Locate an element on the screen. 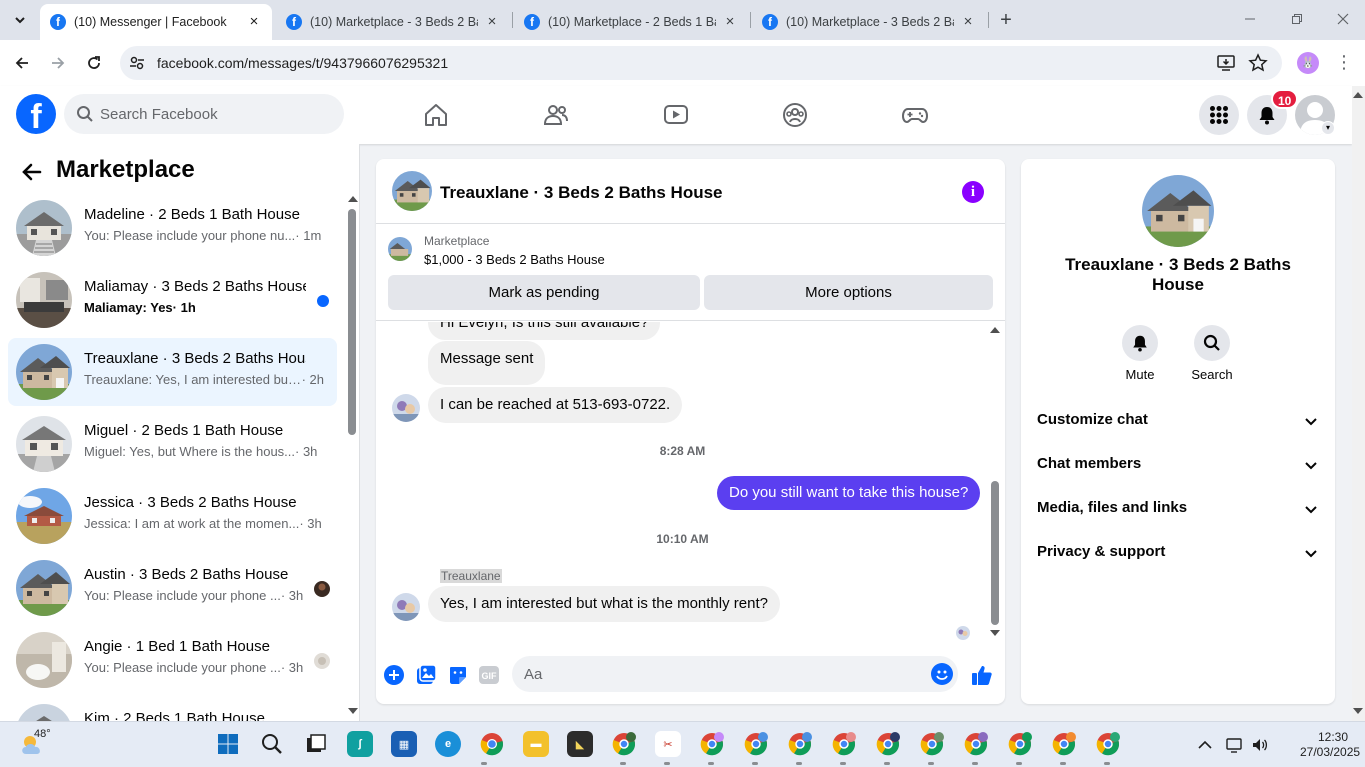 The height and width of the screenshot is (767, 1365). restore-button is located at coordinates (1297, 20).